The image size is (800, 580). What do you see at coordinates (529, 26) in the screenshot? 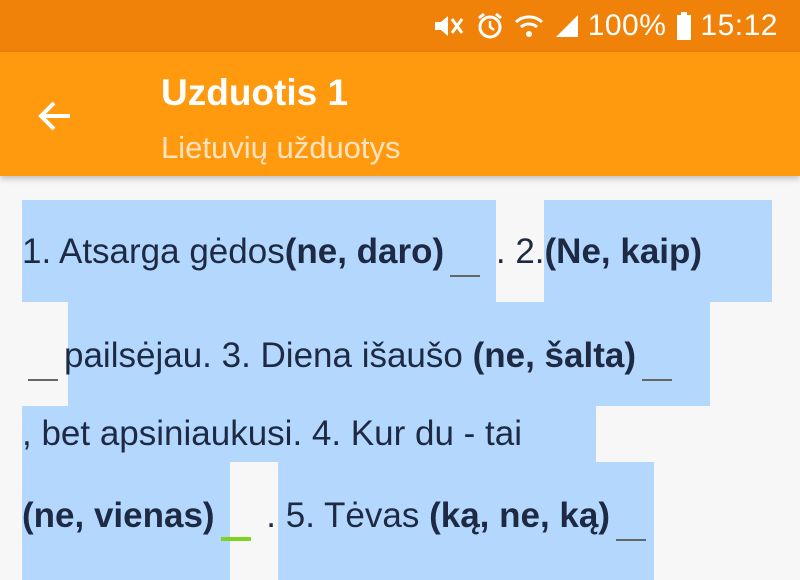
I see `wifi-icon` at bounding box center [529, 26].